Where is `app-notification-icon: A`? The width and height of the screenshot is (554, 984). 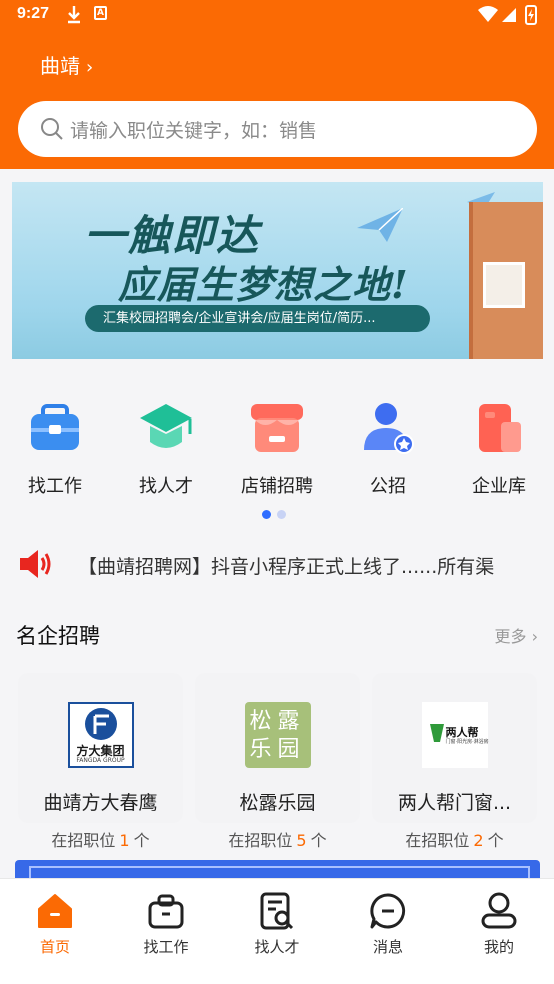
app-notification-icon: A is located at coordinates (100, 13).